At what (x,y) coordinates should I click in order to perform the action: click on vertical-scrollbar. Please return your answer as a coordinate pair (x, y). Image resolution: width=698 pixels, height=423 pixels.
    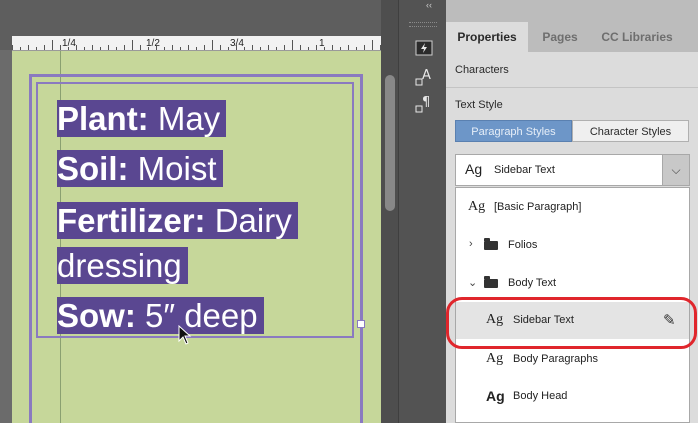
    Looking at the image, I should click on (389, 211).